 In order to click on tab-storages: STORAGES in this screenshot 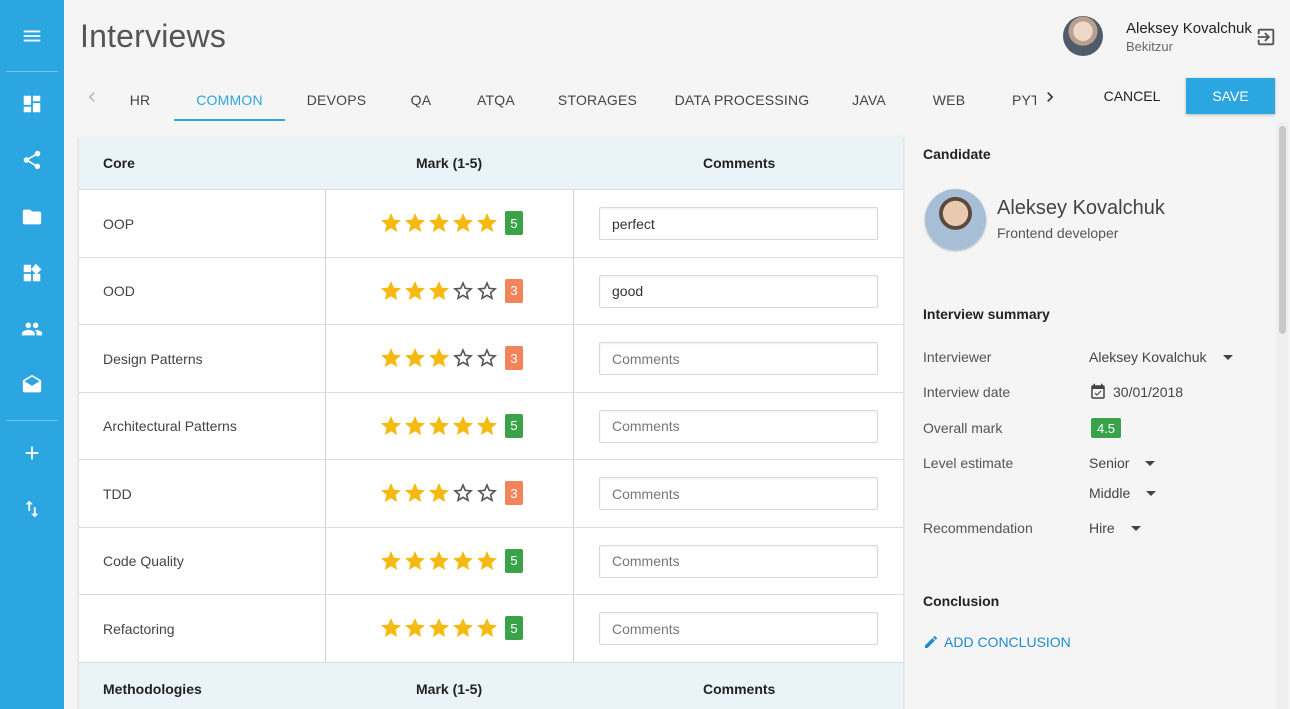, I will do `click(597, 100)`.